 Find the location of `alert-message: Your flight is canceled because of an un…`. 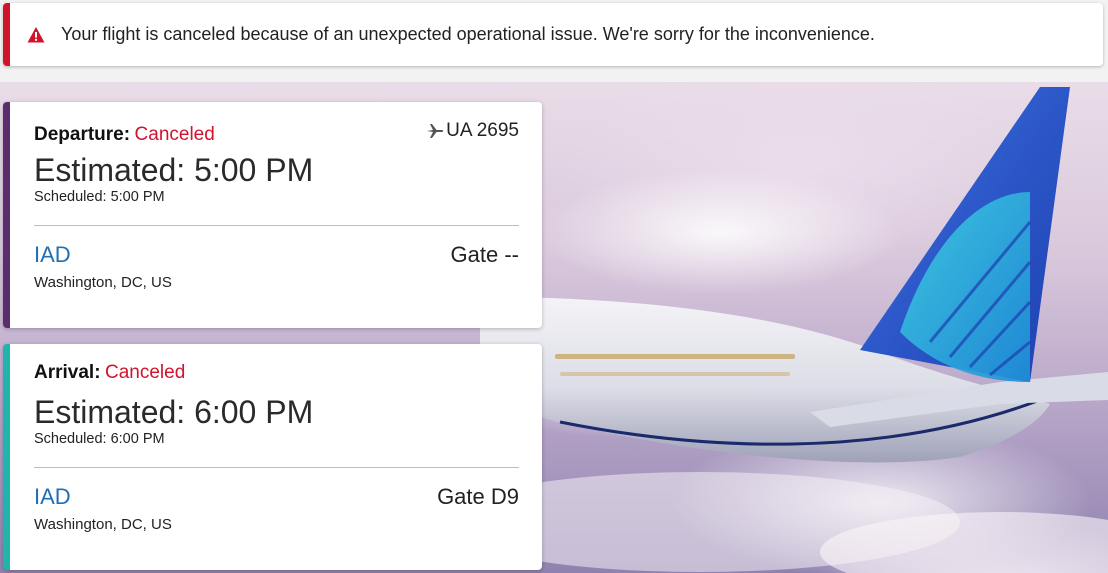

alert-message: Your flight is canceled because of an un… is located at coordinates (468, 34).